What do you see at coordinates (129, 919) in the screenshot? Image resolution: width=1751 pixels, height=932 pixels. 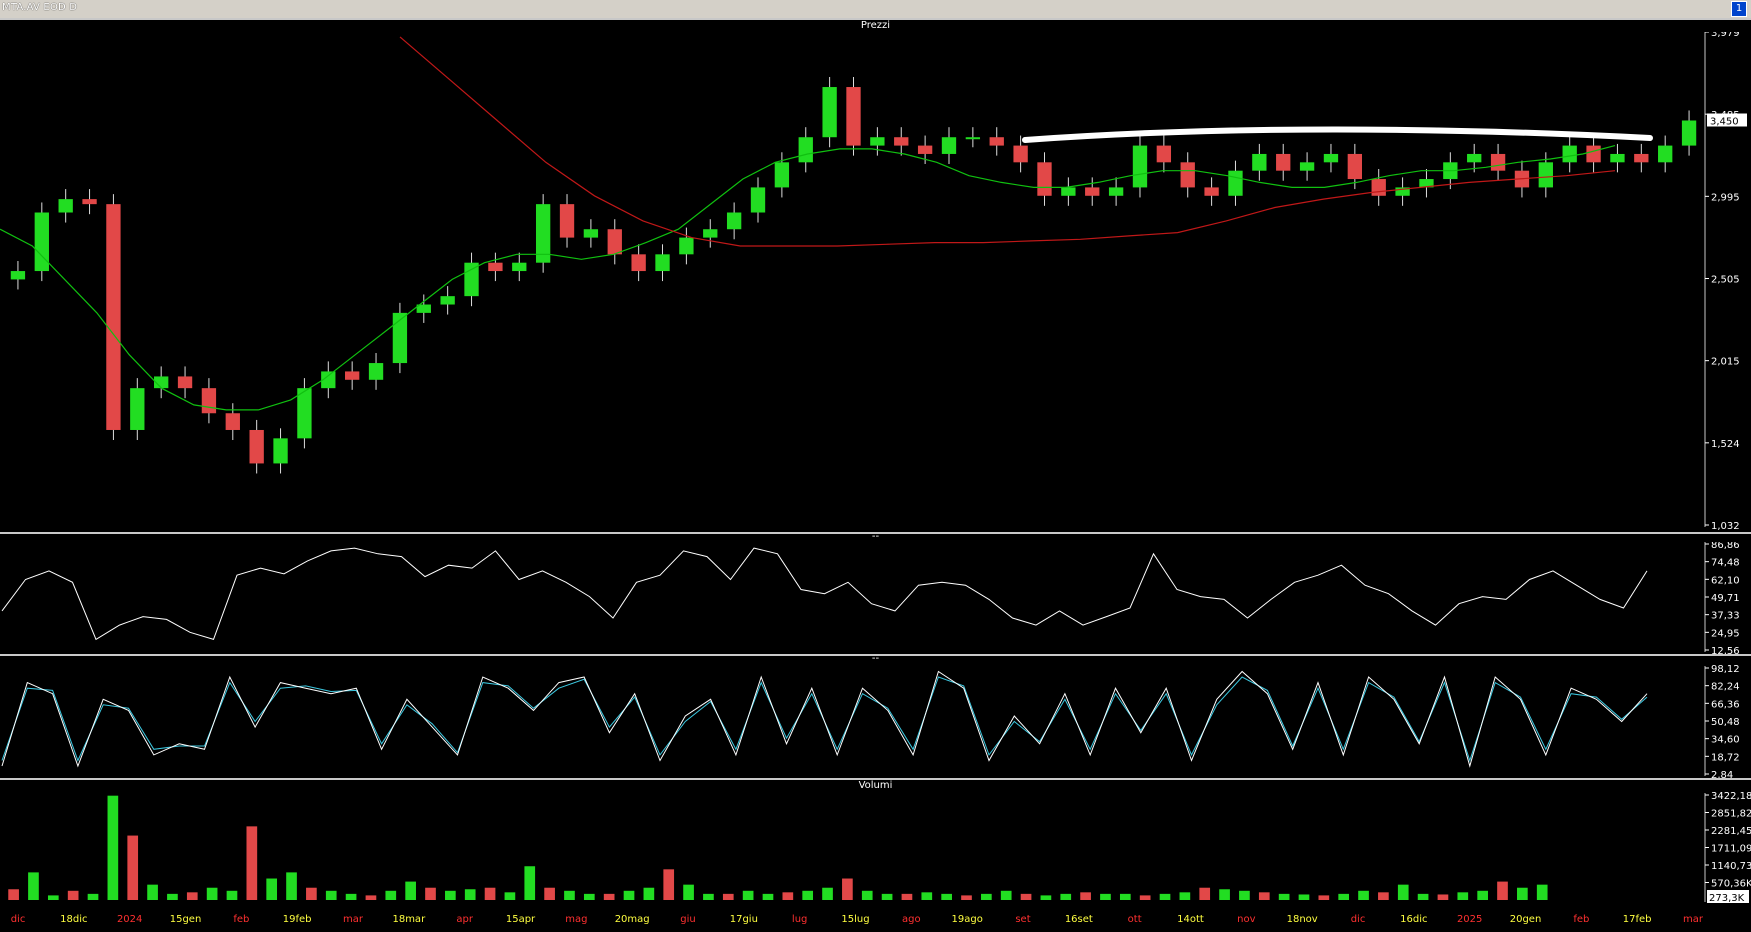 I see `x-tick-label: 2024` at bounding box center [129, 919].